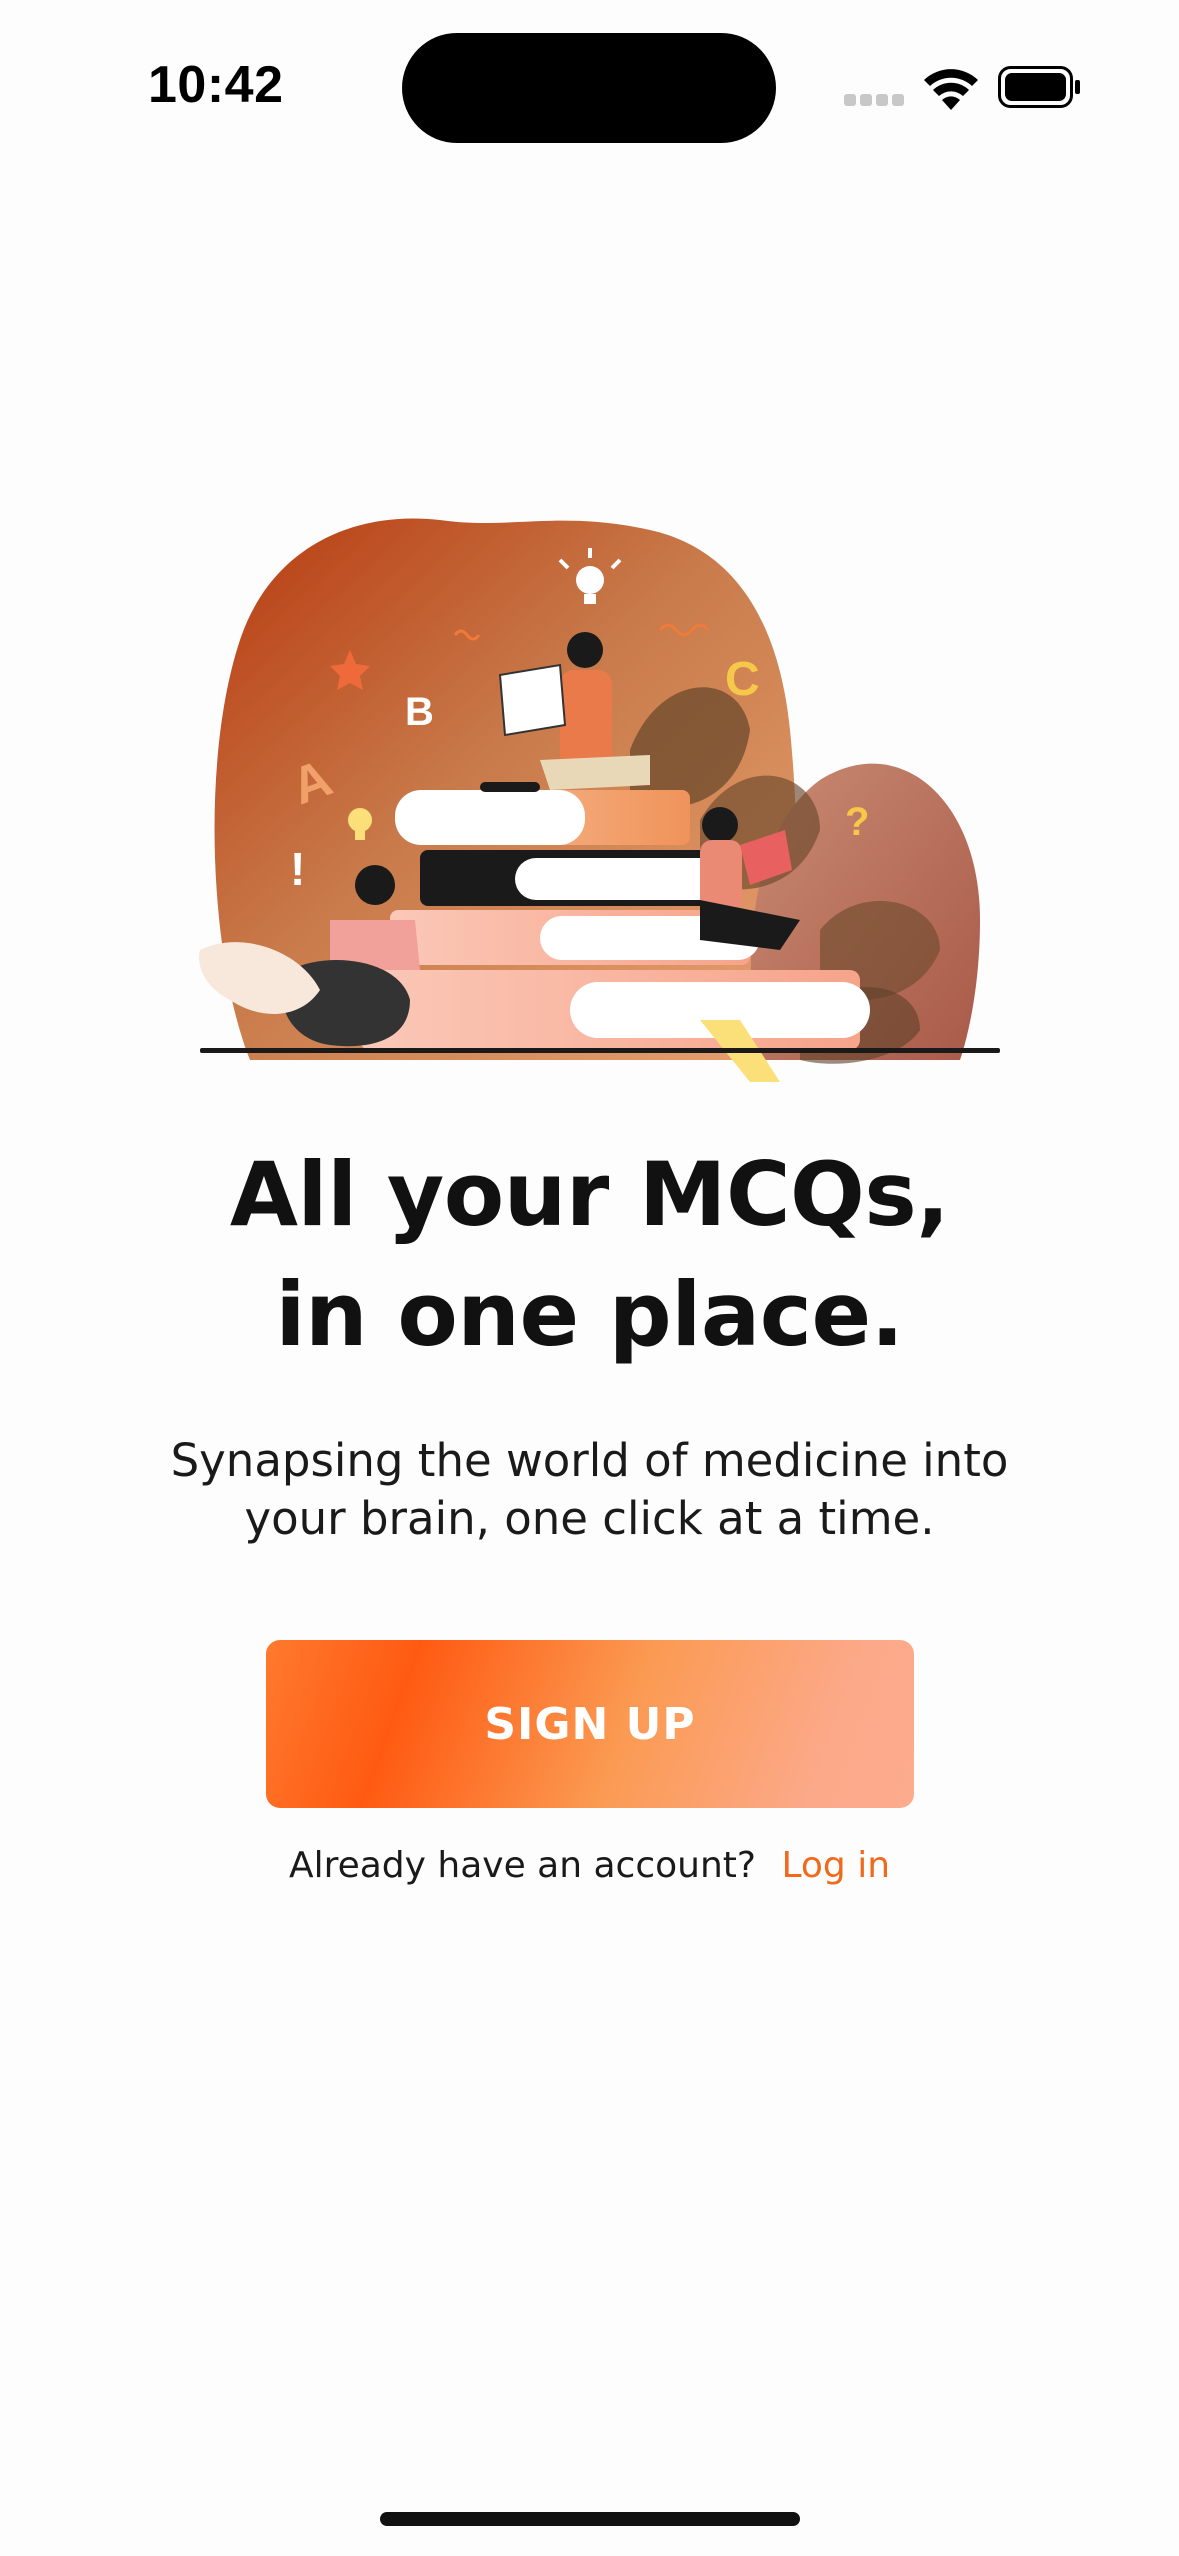  What do you see at coordinates (589, 1460) in the screenshot?
I see `subtitle-line-1: Synapsing the world of medicine into` at bounding box center [589, 1460].